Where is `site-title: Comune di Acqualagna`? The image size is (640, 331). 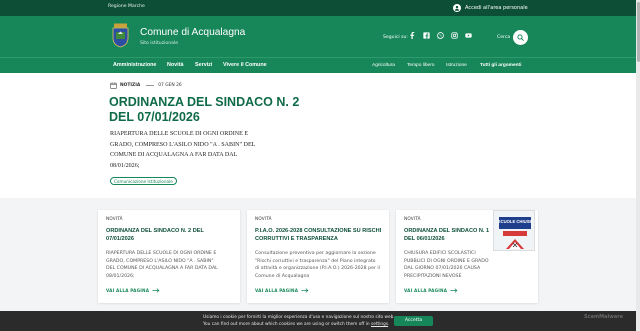
site-title: Comune di Acqualagna is located at coordinates (192, 32).